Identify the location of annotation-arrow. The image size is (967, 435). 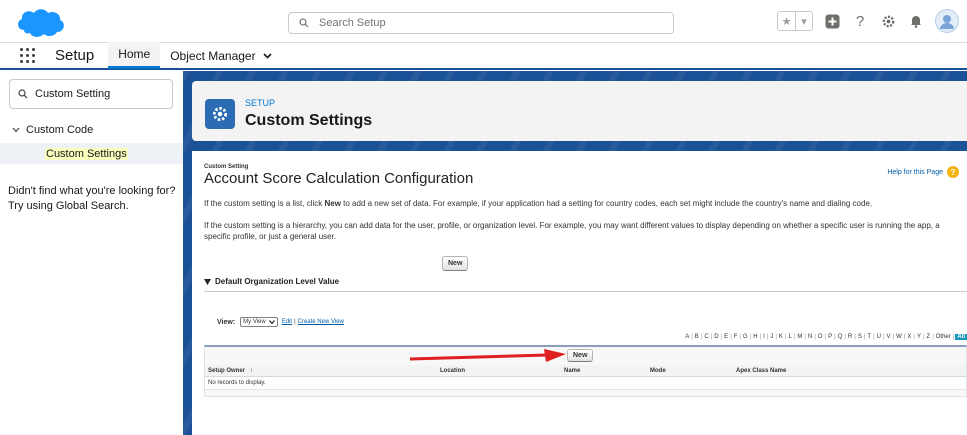
(487, 355).